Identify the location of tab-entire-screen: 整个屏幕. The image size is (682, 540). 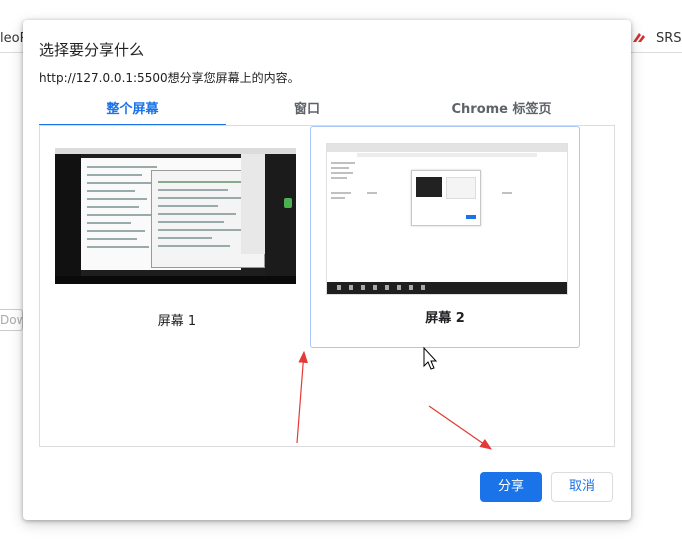
(132, 113).